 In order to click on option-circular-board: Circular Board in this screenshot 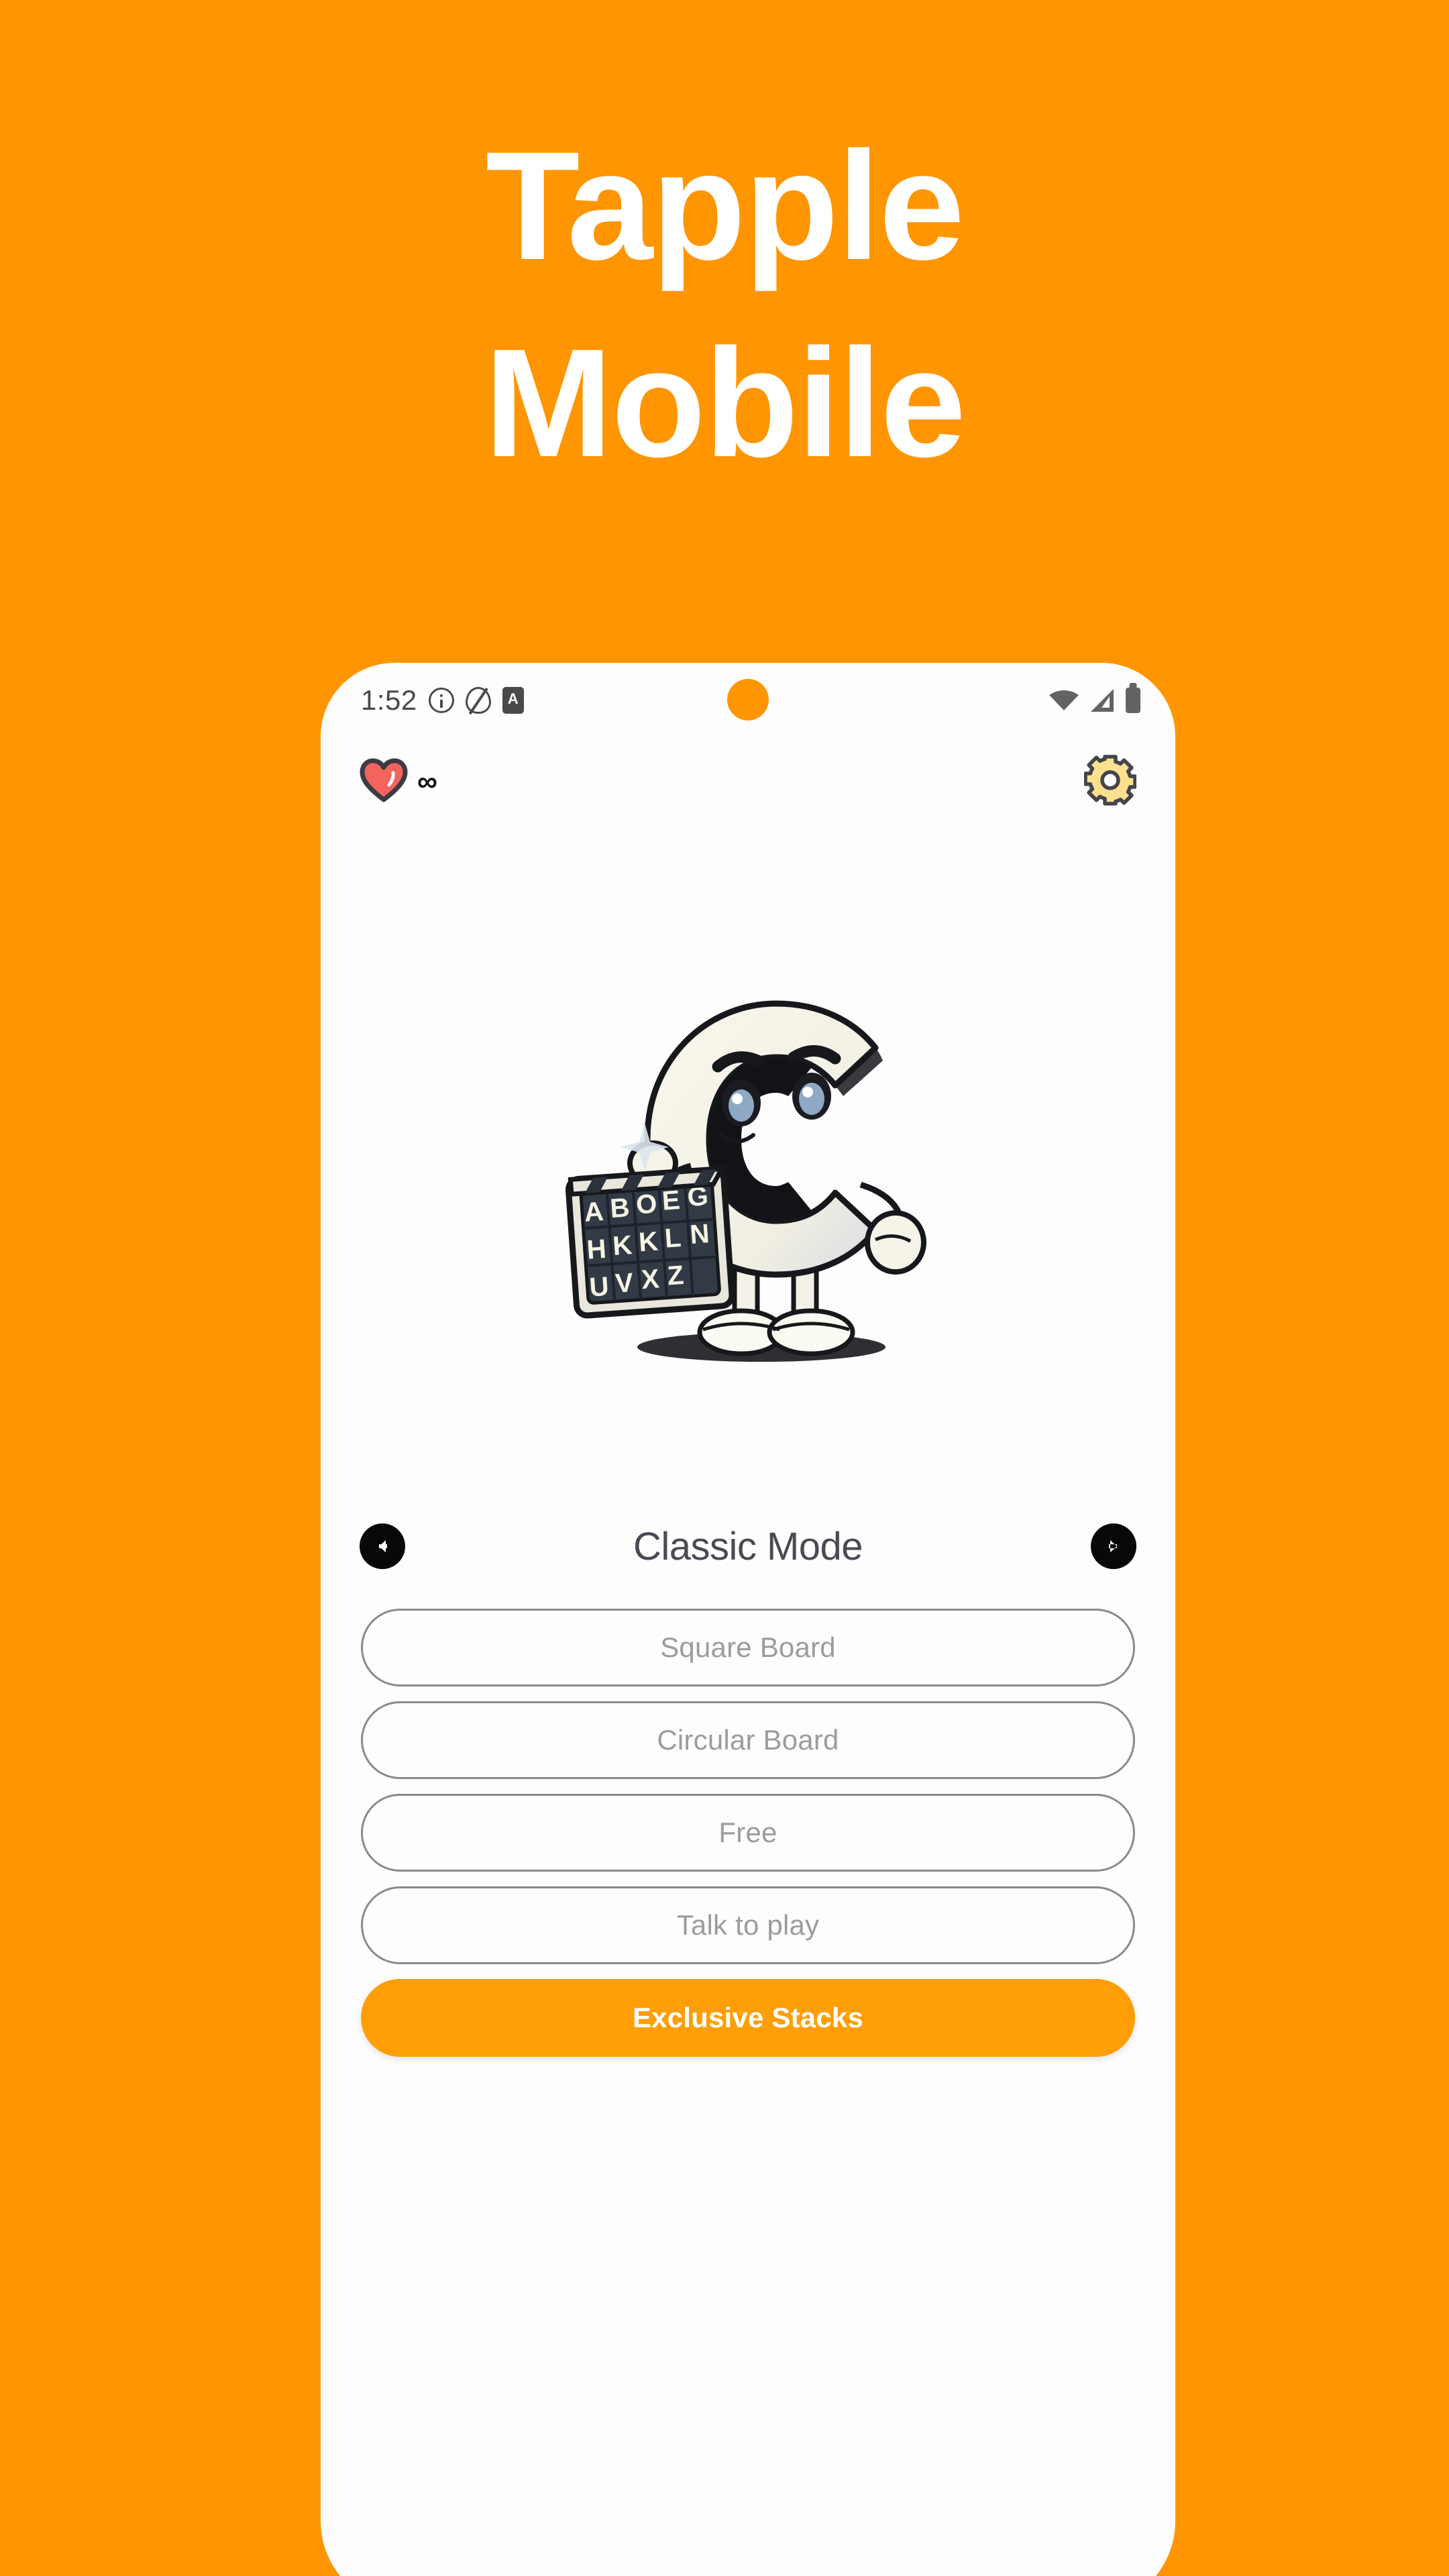, I will do `click(748, 1740)`.